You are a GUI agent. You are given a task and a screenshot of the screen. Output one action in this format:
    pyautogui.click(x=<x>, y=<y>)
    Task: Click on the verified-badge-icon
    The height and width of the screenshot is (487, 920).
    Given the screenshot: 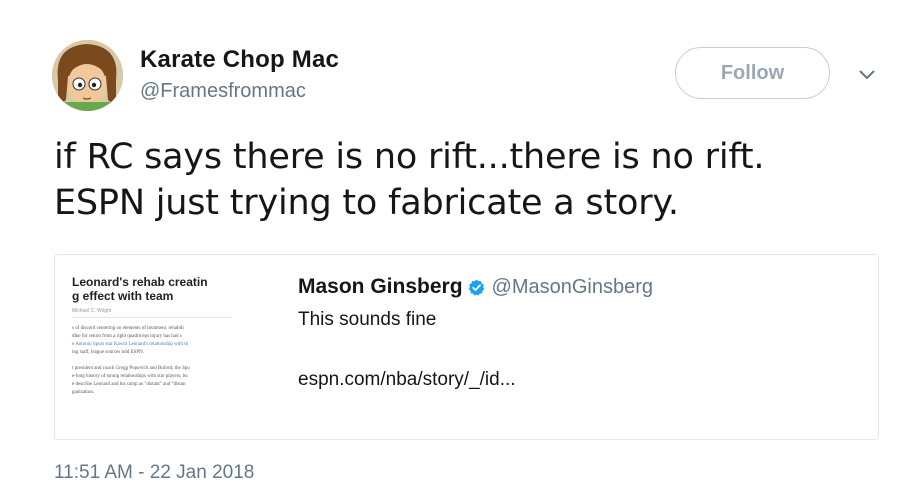 What is the action you would take?
    pyautogui.click(x=476, y=287)
    